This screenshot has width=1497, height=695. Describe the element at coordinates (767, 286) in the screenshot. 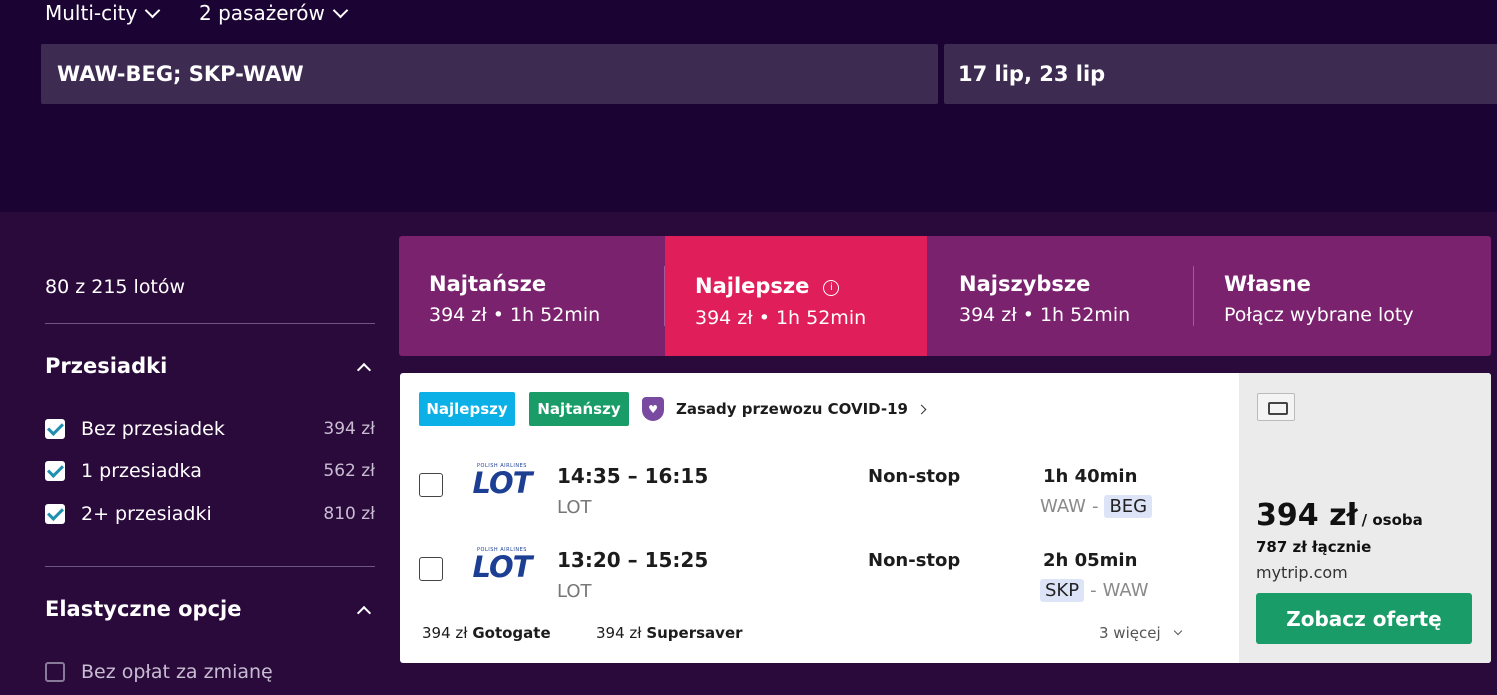

I see `tab-title: Najlepsze i` at that location.